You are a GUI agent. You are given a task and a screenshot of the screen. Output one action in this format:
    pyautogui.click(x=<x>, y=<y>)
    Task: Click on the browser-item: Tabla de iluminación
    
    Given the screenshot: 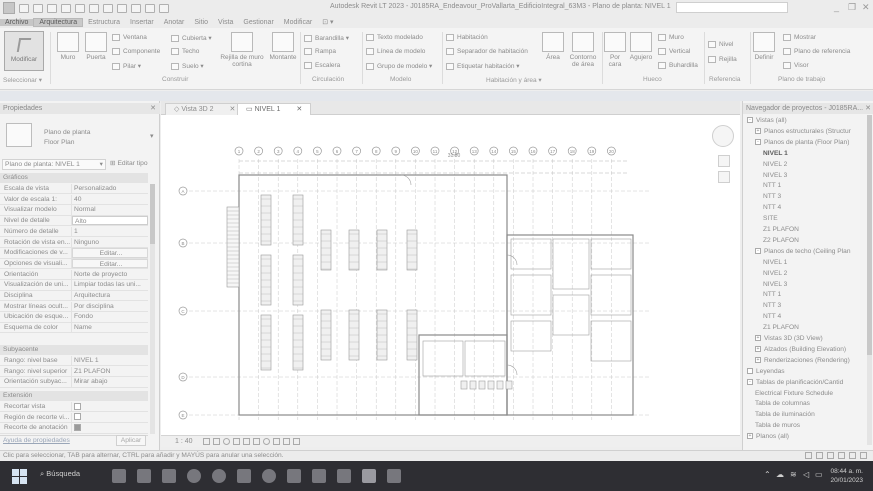 What is the action you would take?
    pyautogui.click(x=785, y=414)
    